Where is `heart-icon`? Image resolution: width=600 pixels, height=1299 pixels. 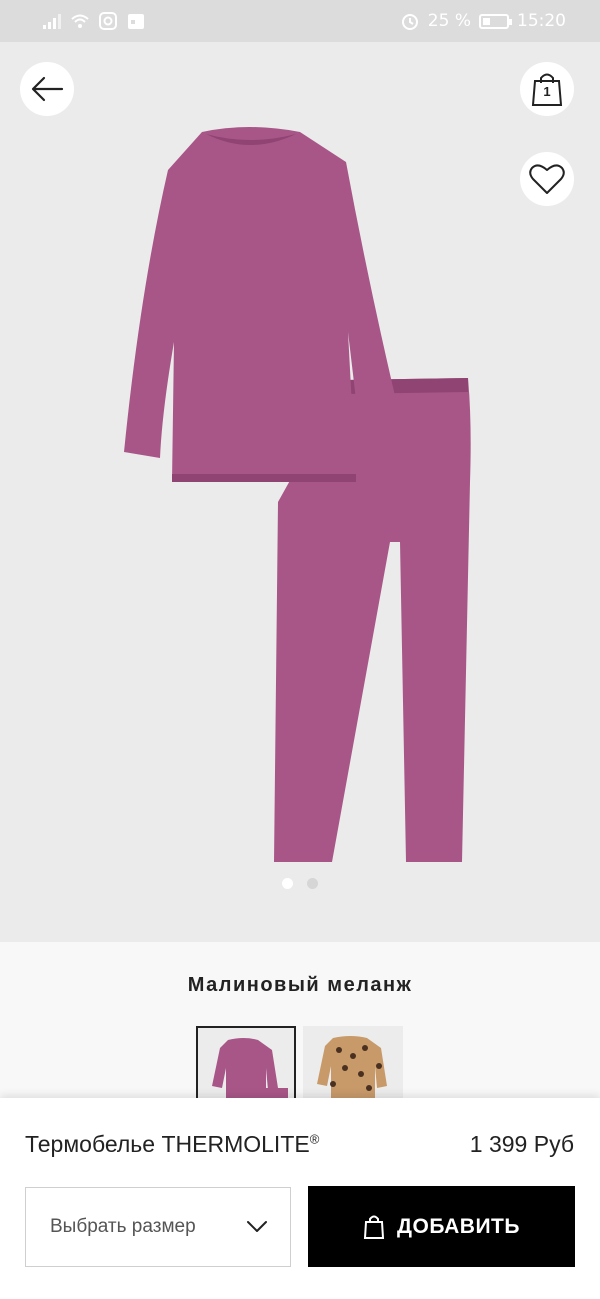
heart-icon is located at coordinates (547, 179).